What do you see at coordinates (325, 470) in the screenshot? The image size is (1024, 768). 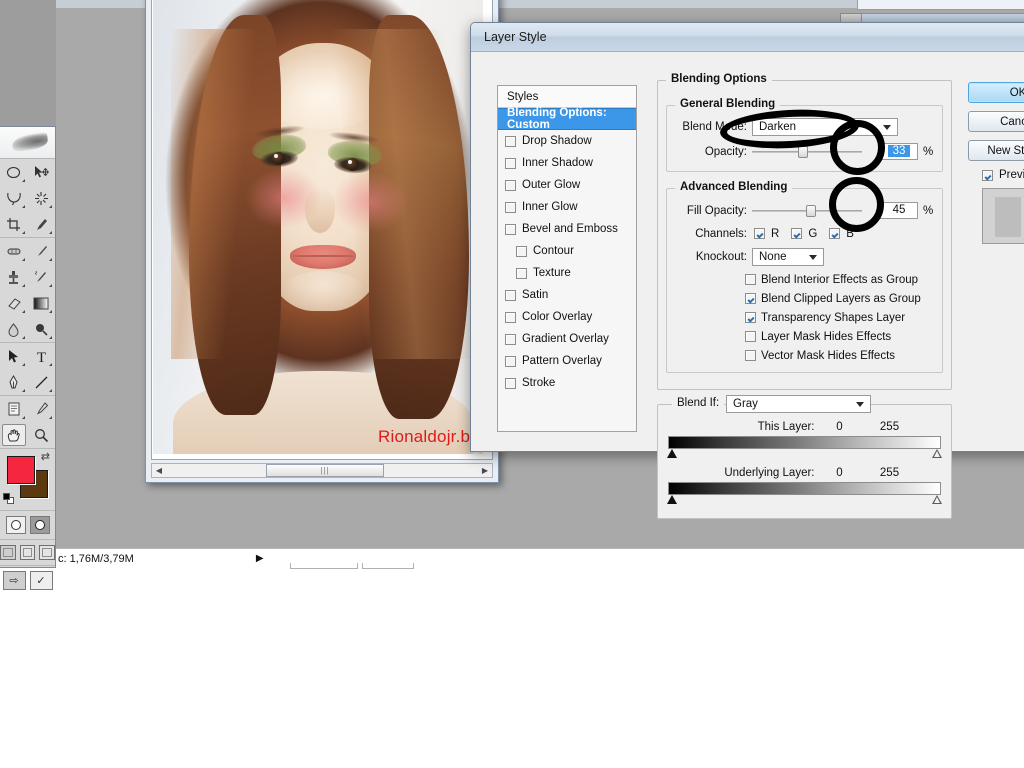 I see `scrollbar-thumb: |||` at bounding box center [325, 470].